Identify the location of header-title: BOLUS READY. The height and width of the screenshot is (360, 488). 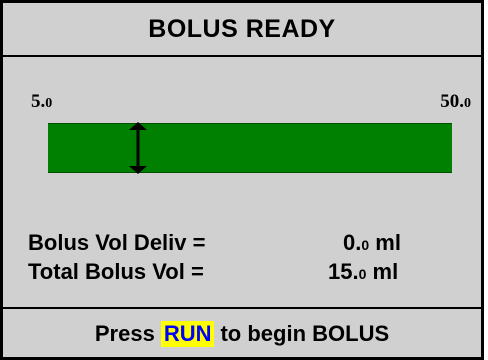
(242, 30).